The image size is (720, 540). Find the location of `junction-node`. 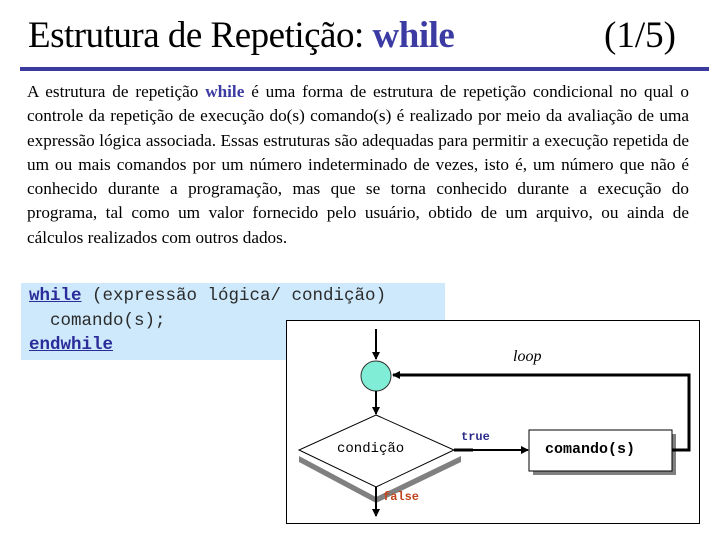

junction-node is located at coordinates (376, 376).